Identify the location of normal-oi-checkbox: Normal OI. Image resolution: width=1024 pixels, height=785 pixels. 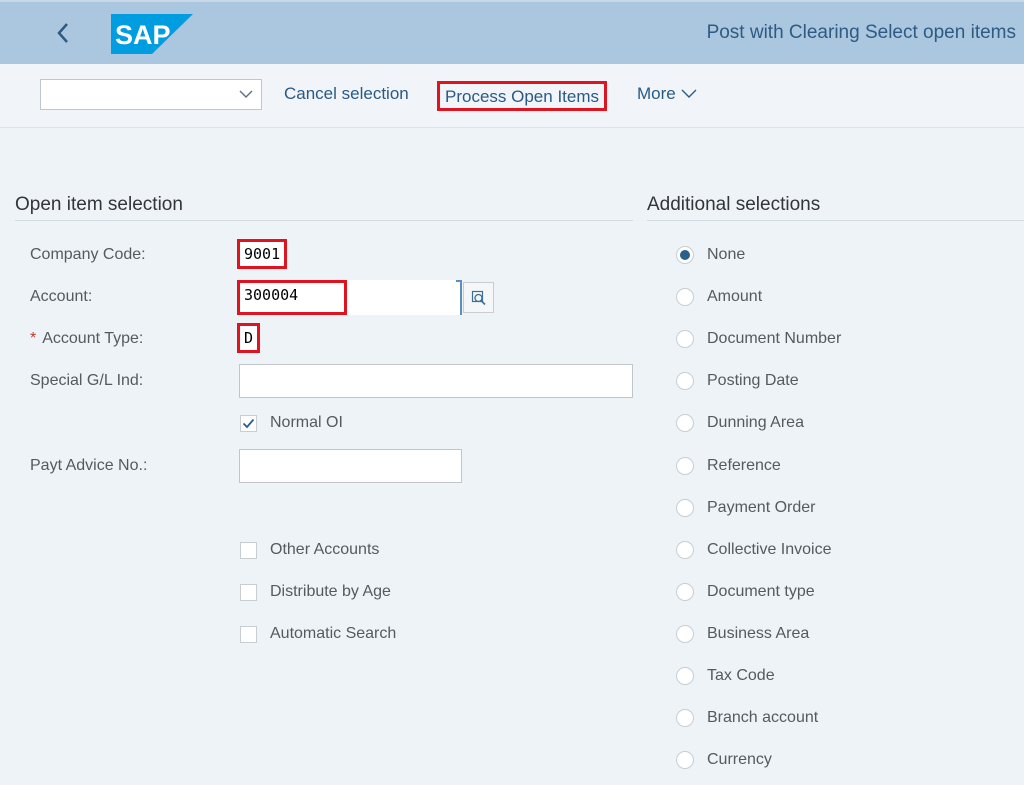
(291, 423).